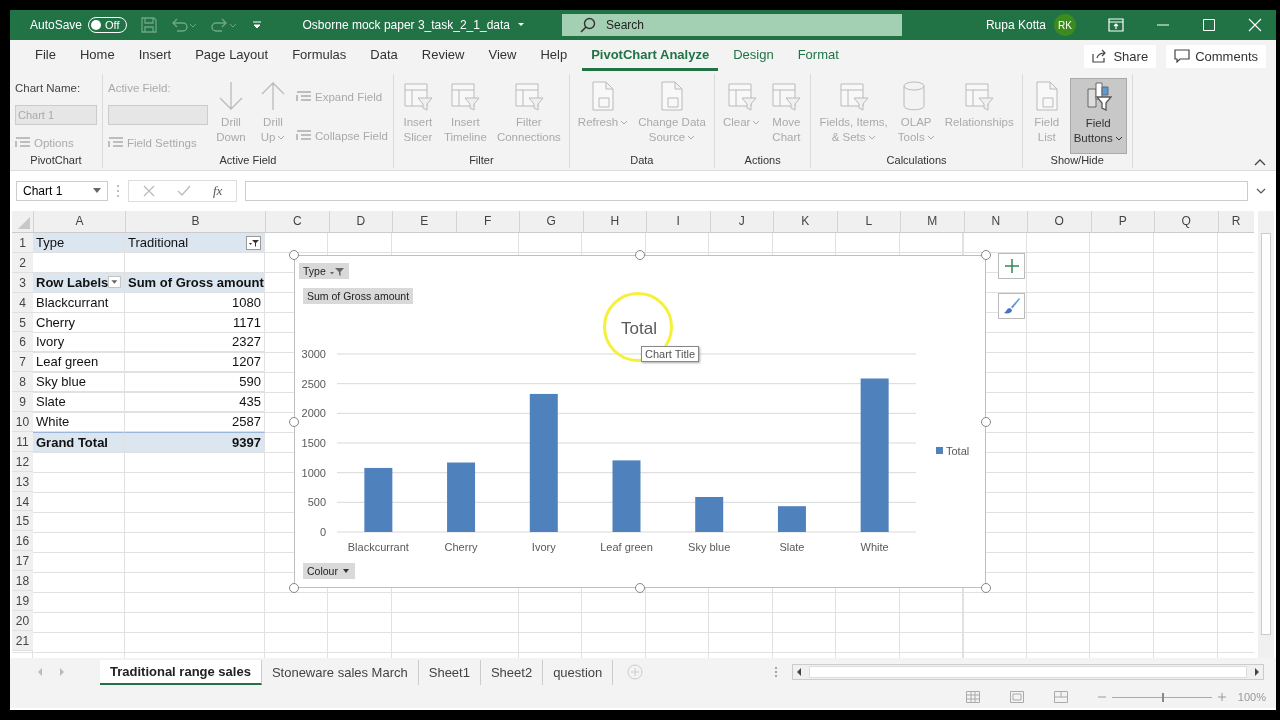  What do you see at coordinates (22, 541) in the screenshot?
I see `row-header: 16` at bounding box center [22, 541].